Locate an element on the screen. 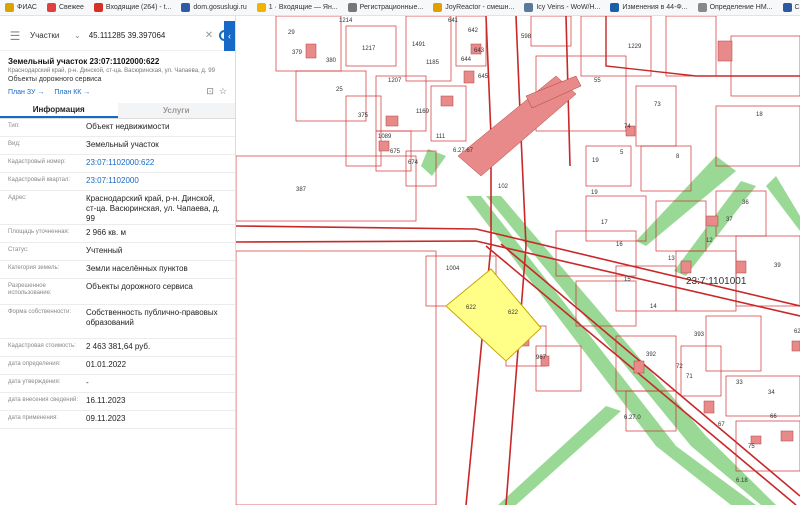 This screenshot has width=800, height=505. zoom-to-icon: ⊡ is located at coordinates (210, 91).